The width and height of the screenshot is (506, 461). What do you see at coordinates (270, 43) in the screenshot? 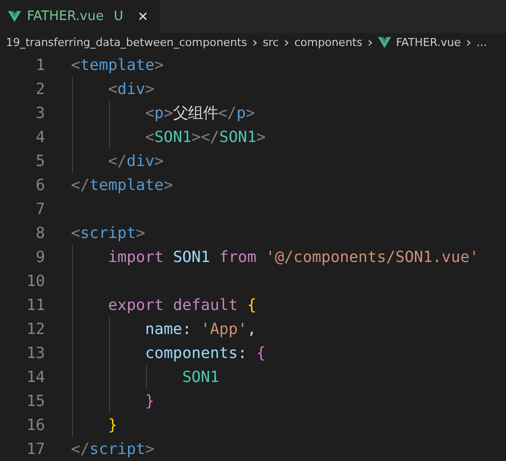
I see `breadcrumb-item: src` at bounding box center [270, 43].